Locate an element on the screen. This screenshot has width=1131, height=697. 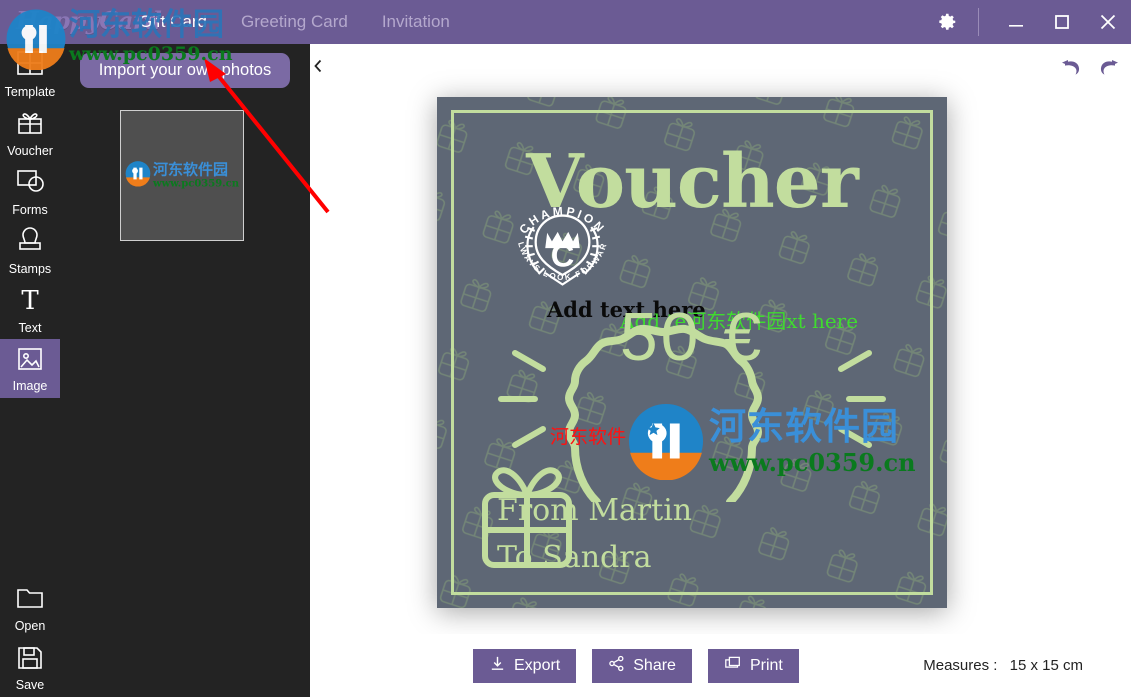
stamp-icon is located at coordinates (30, 243).